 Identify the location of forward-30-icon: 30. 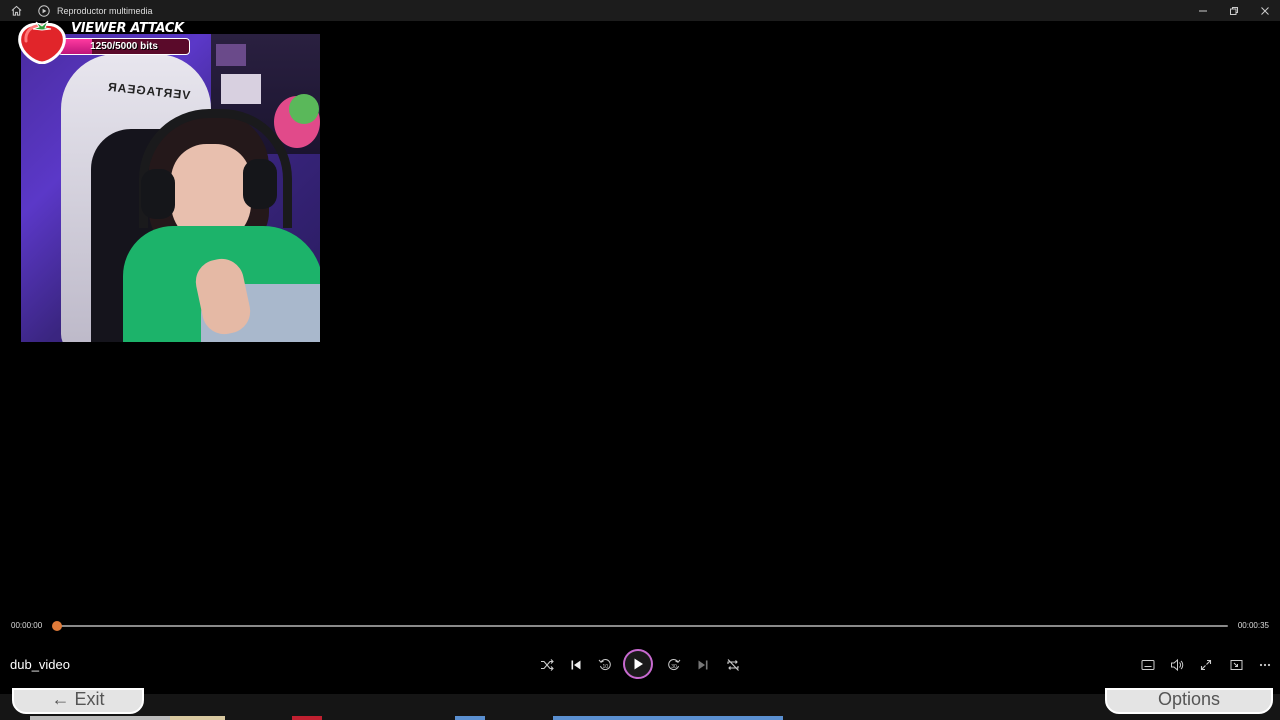
(674, 665).